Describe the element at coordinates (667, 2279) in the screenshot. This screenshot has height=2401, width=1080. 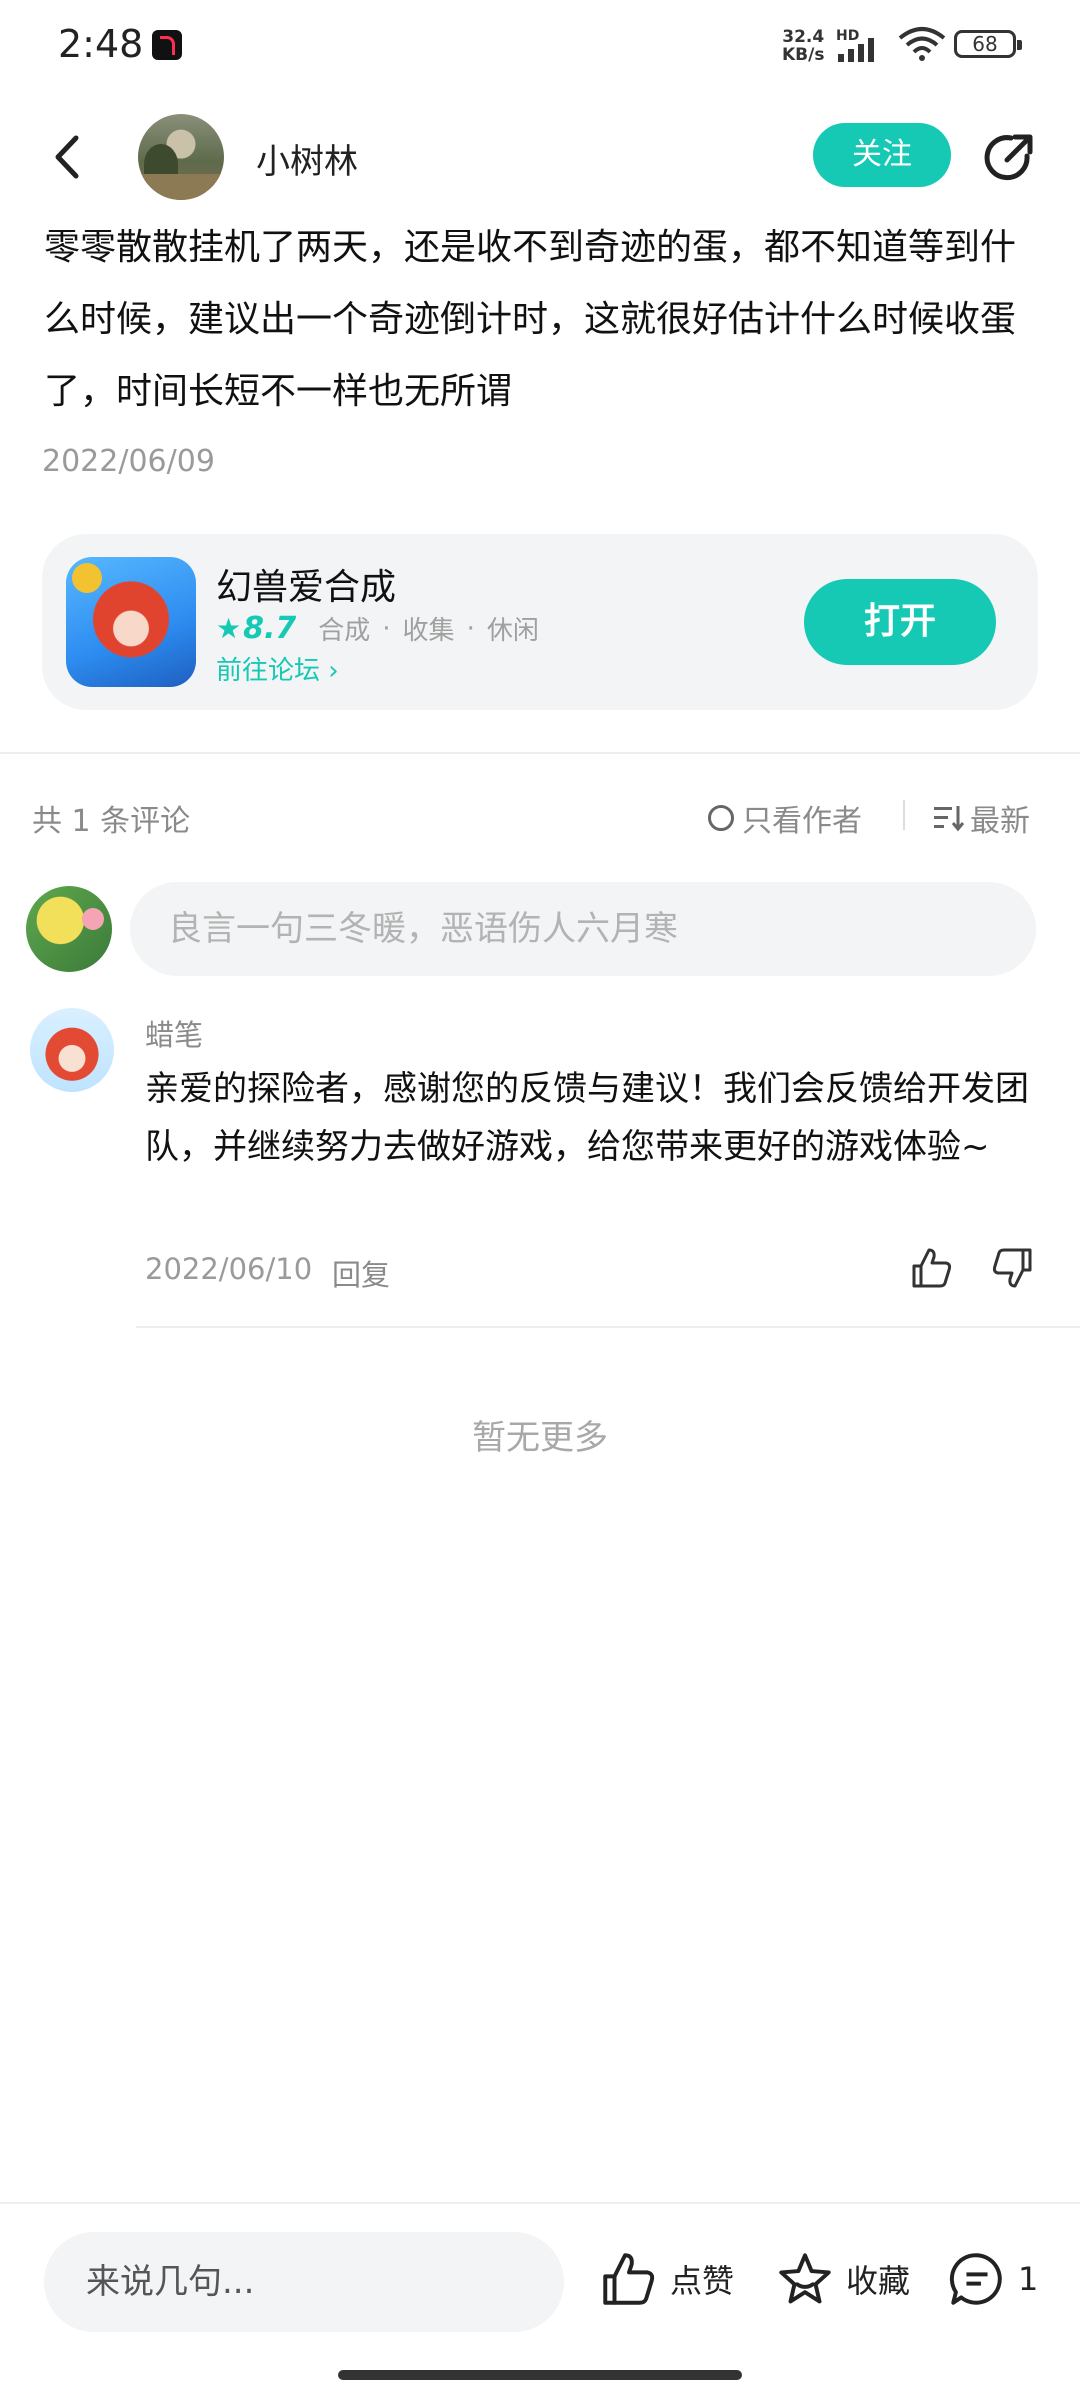
I see `like-button: 点赞` at that location.